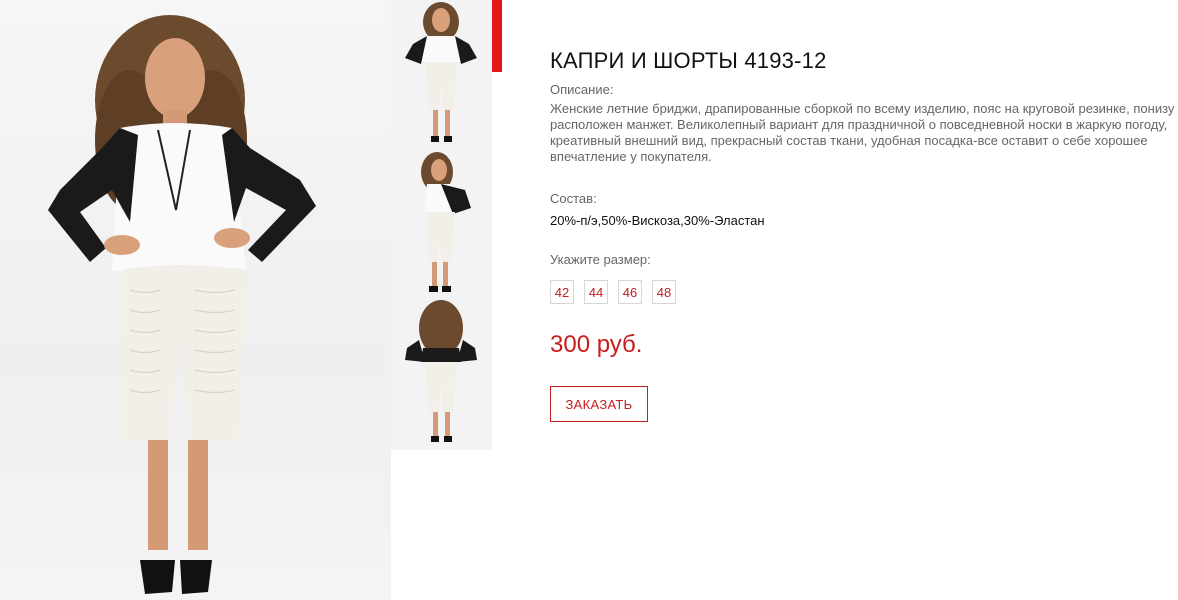 The image size is (1178, 600). I want to click on size-selector: 42 44 46 48, so click(613, 292).